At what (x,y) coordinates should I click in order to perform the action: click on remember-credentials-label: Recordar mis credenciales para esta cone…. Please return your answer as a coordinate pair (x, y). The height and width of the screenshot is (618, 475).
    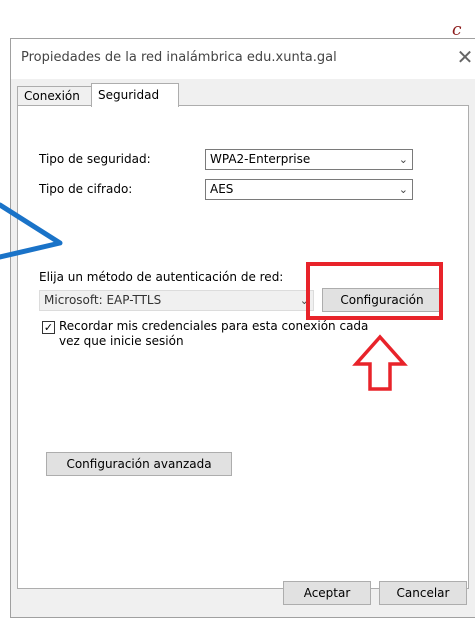
    Looking at the image, I should click on (214, 326).